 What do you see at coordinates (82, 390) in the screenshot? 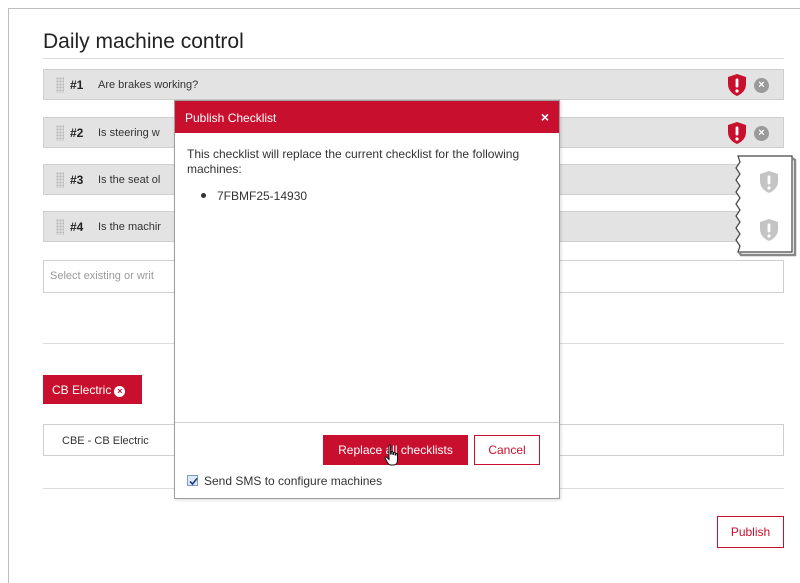
I see `tag-label: CB Electric` at bounding box center [82, 390].